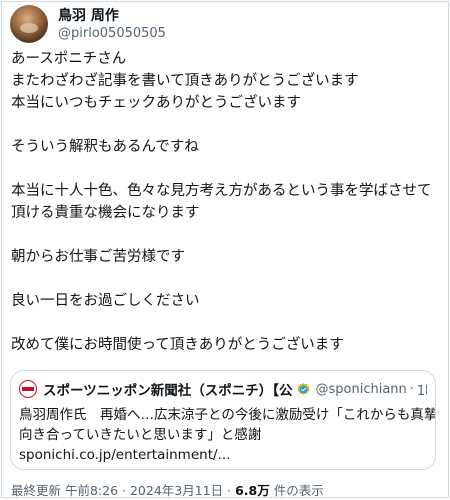 Image resolution: width=450 pixels, height=500 pixels. I want to click on tweet-metadata: 最終更新 午前8:26 · 2024年3月11日 · 6.8万 件の表示, so click(167, 489).